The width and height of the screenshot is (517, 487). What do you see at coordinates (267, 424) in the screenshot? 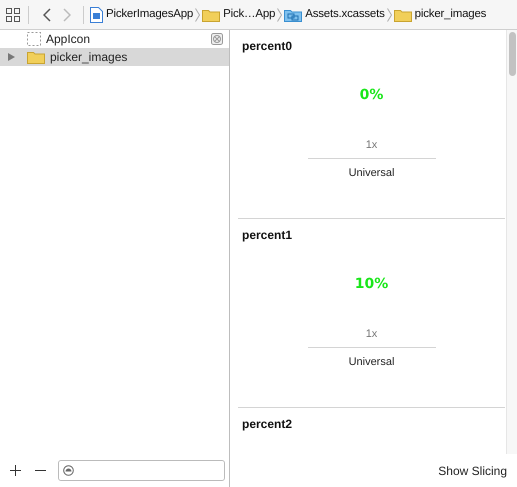
I see `image-set-name: percent2` at bounding box center [267, 424].